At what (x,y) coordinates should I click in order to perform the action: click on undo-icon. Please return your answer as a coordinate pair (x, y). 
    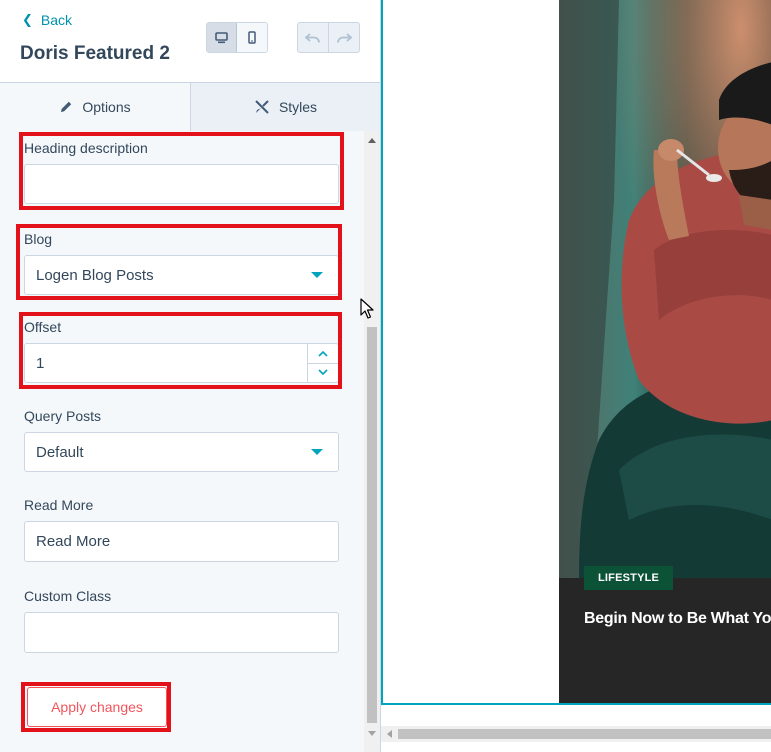
    Looking at the image, I should click on (312, 37).